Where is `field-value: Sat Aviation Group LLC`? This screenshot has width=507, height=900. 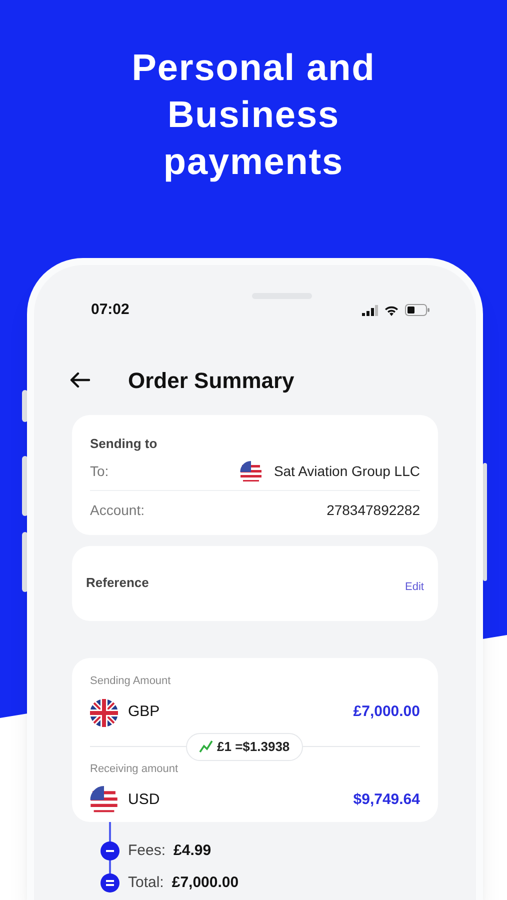
field-value: Sat Aviation Group LLC is located at coordinates (347, 471).